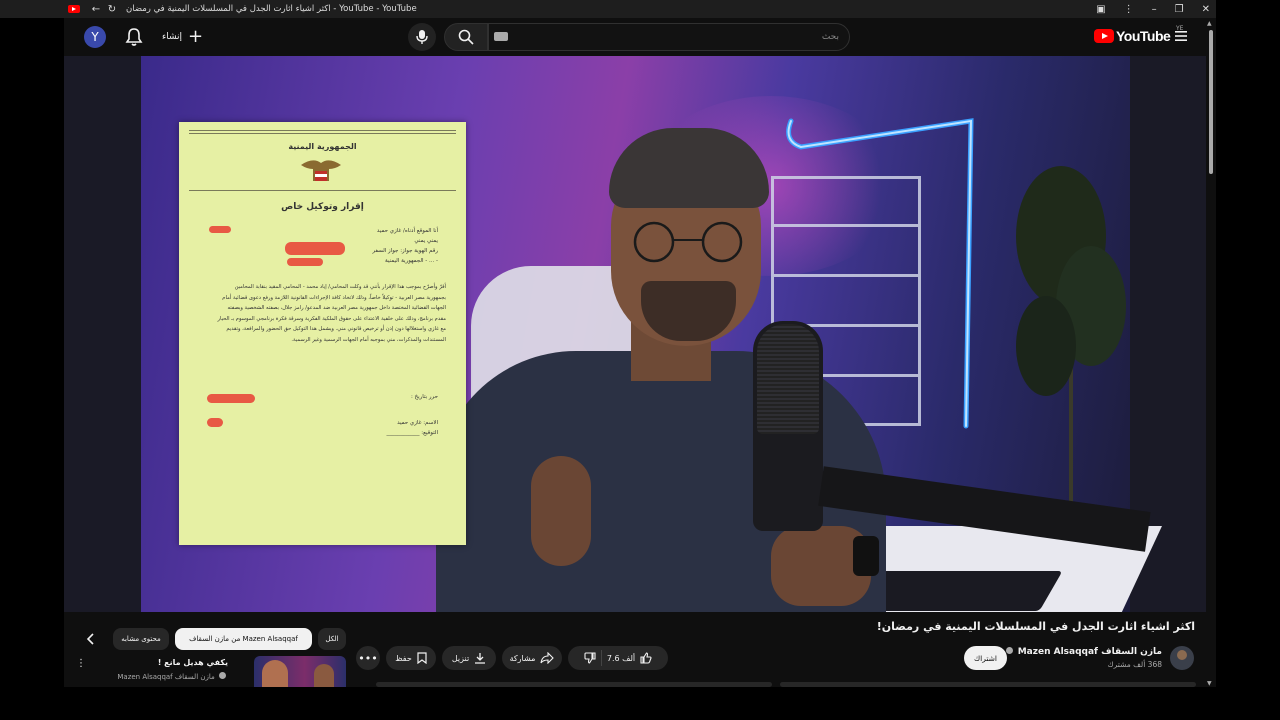 This screenshot has width=1280, height=720. I want to click on document-heading: إقرار وتوكيل خاص, so click(322, 207).